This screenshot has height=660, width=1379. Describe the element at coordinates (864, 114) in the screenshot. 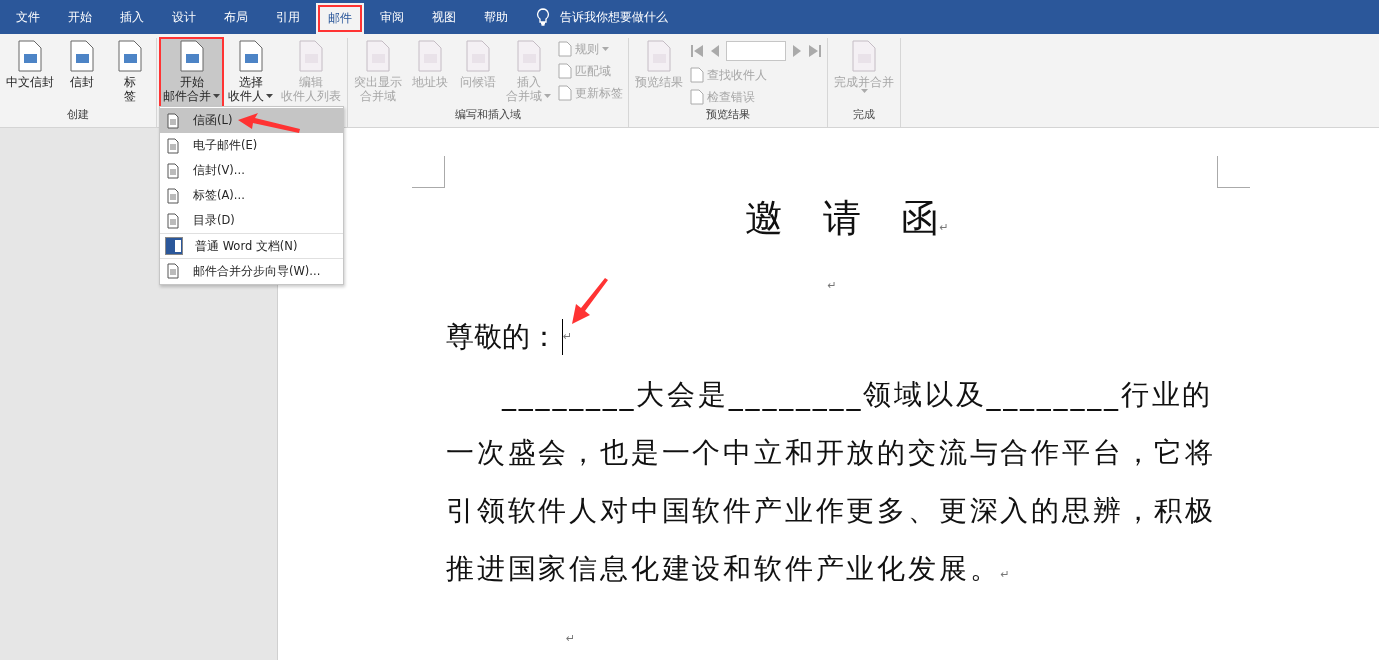

I see `group-label: 完成` at that location.